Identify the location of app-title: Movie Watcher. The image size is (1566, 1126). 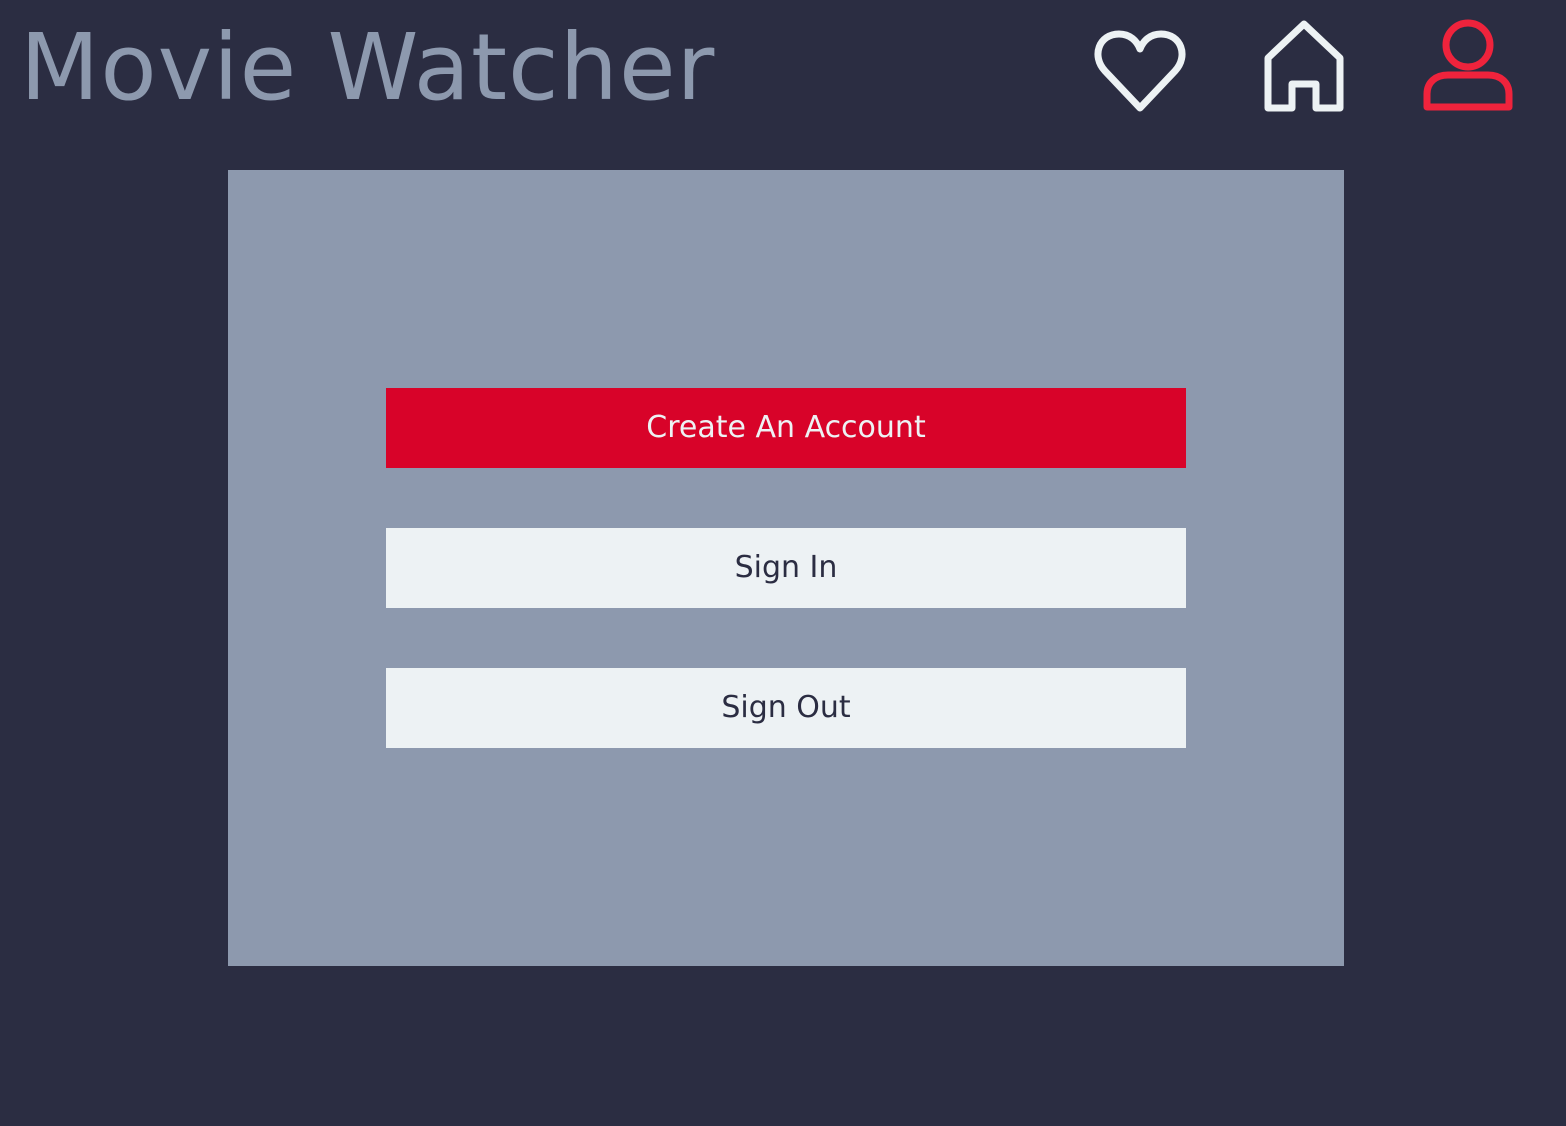
(368, 67).